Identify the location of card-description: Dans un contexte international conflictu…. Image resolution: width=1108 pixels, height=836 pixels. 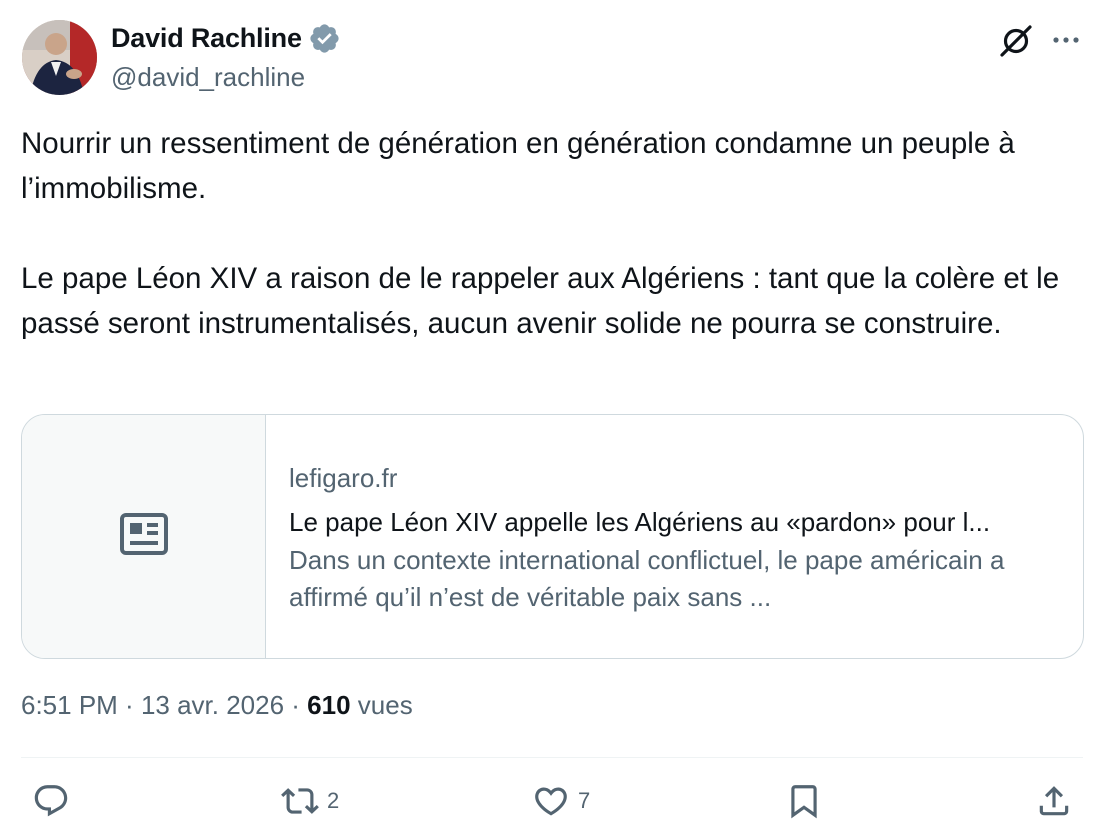
(647, 578).